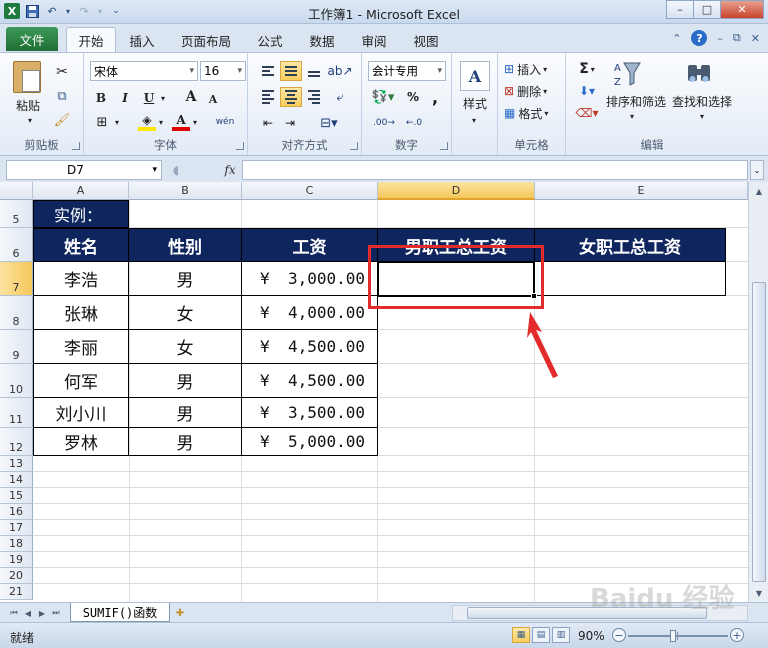  Describe the element at coordinates (81, 381) in the screenshot. I see `name-cell: 何军` at that location.